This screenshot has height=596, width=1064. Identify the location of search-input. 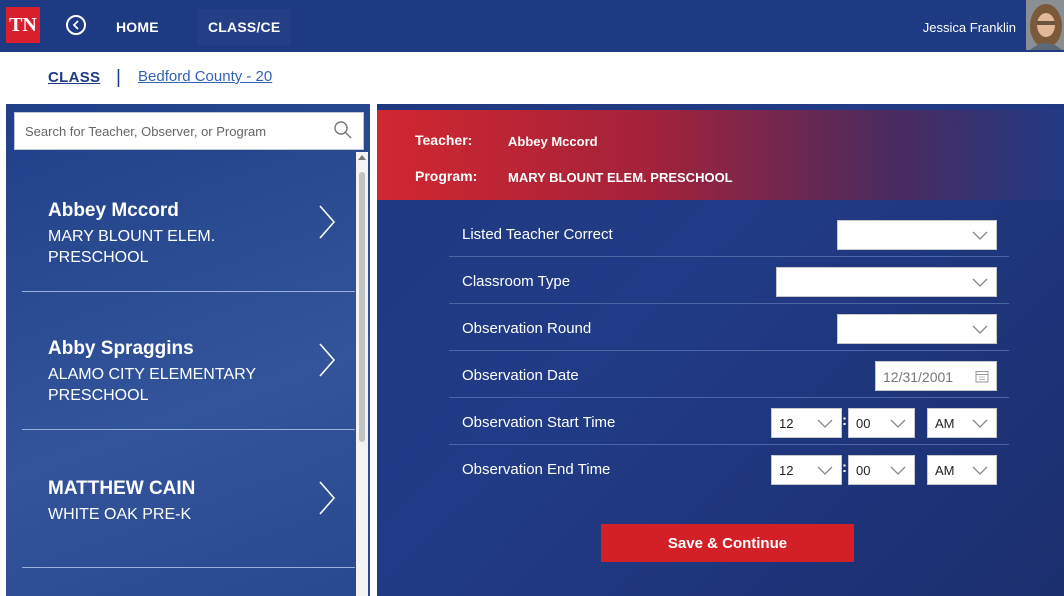
(170, 131).